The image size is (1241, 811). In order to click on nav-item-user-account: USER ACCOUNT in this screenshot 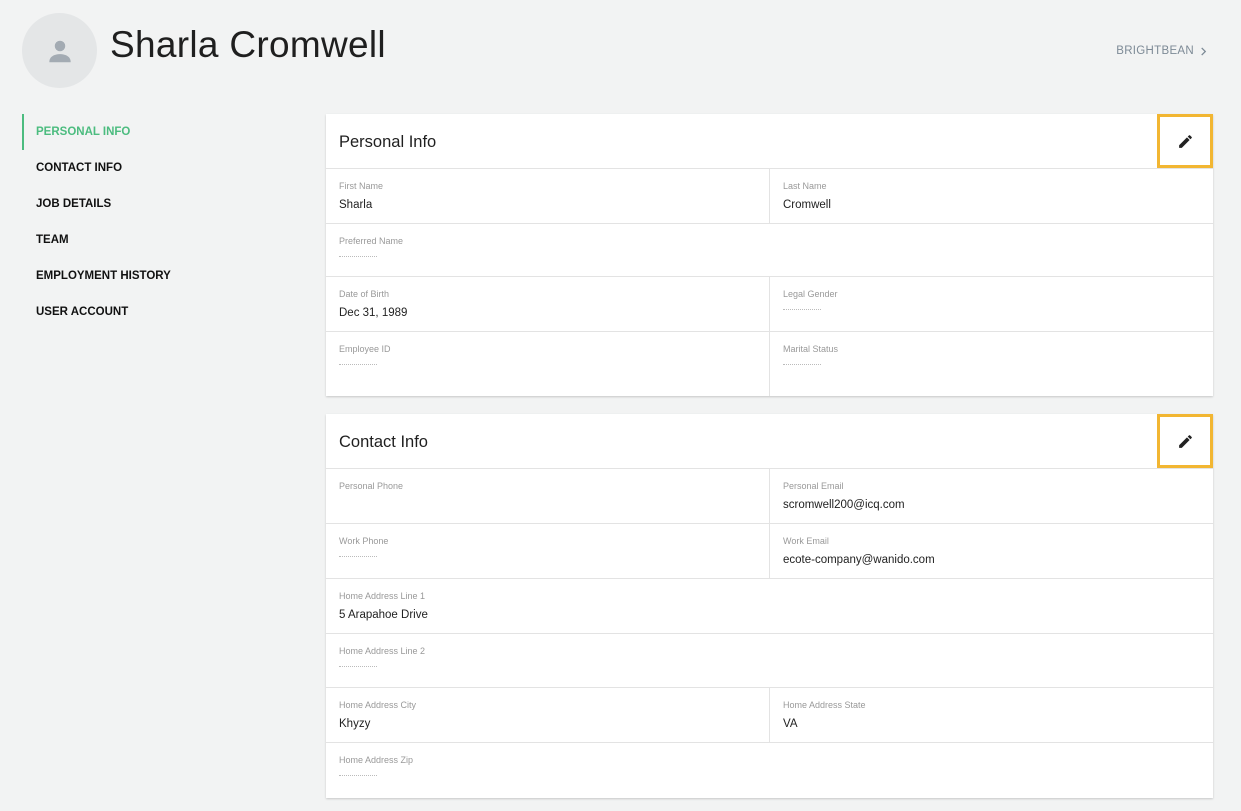, I will do `click(152, 312)`.